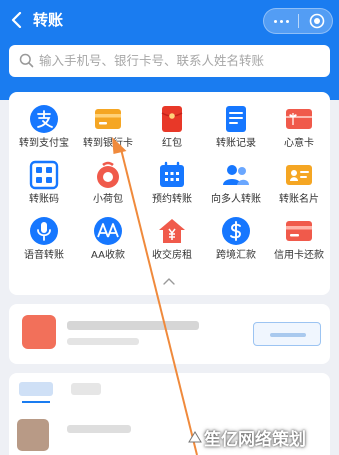 This screenshot has height=455, width=339. I want to click on chevron-left-icon, so click(16, 20).